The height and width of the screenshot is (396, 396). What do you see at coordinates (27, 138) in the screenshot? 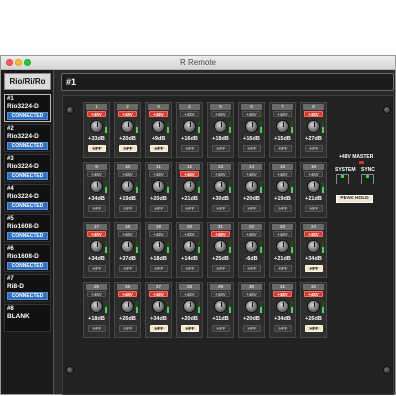
I see `device-item: #2 Rio3224-D CONNECTED` at bounding box center [27, 138].